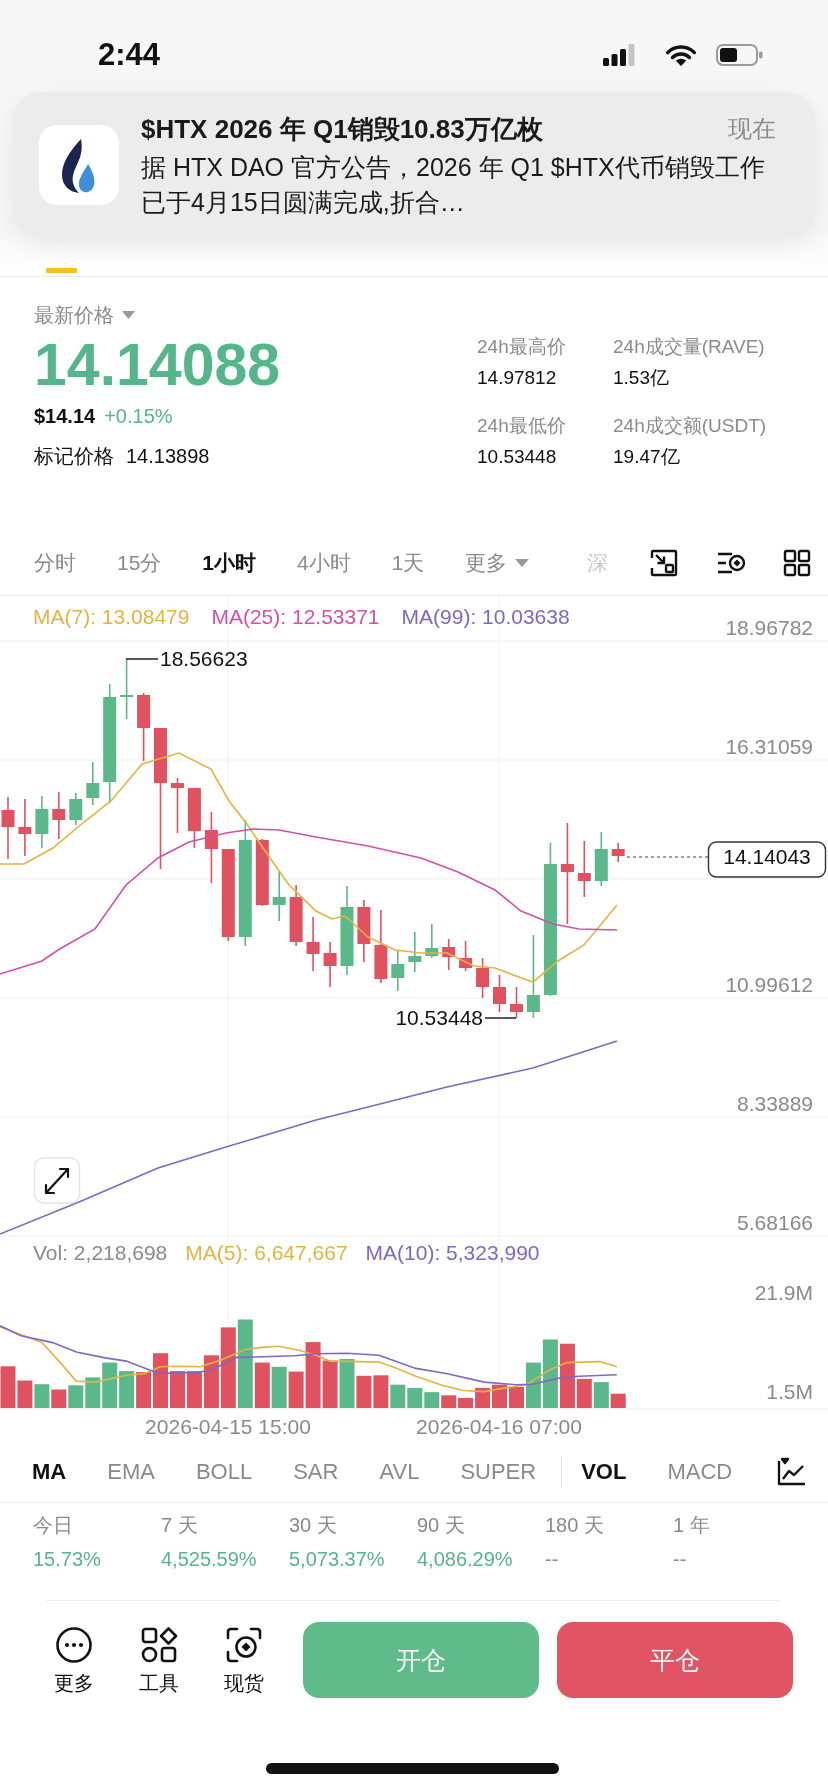  I want to click on ma-legend: MA(5): 6,647,667, so click(266, 1253).